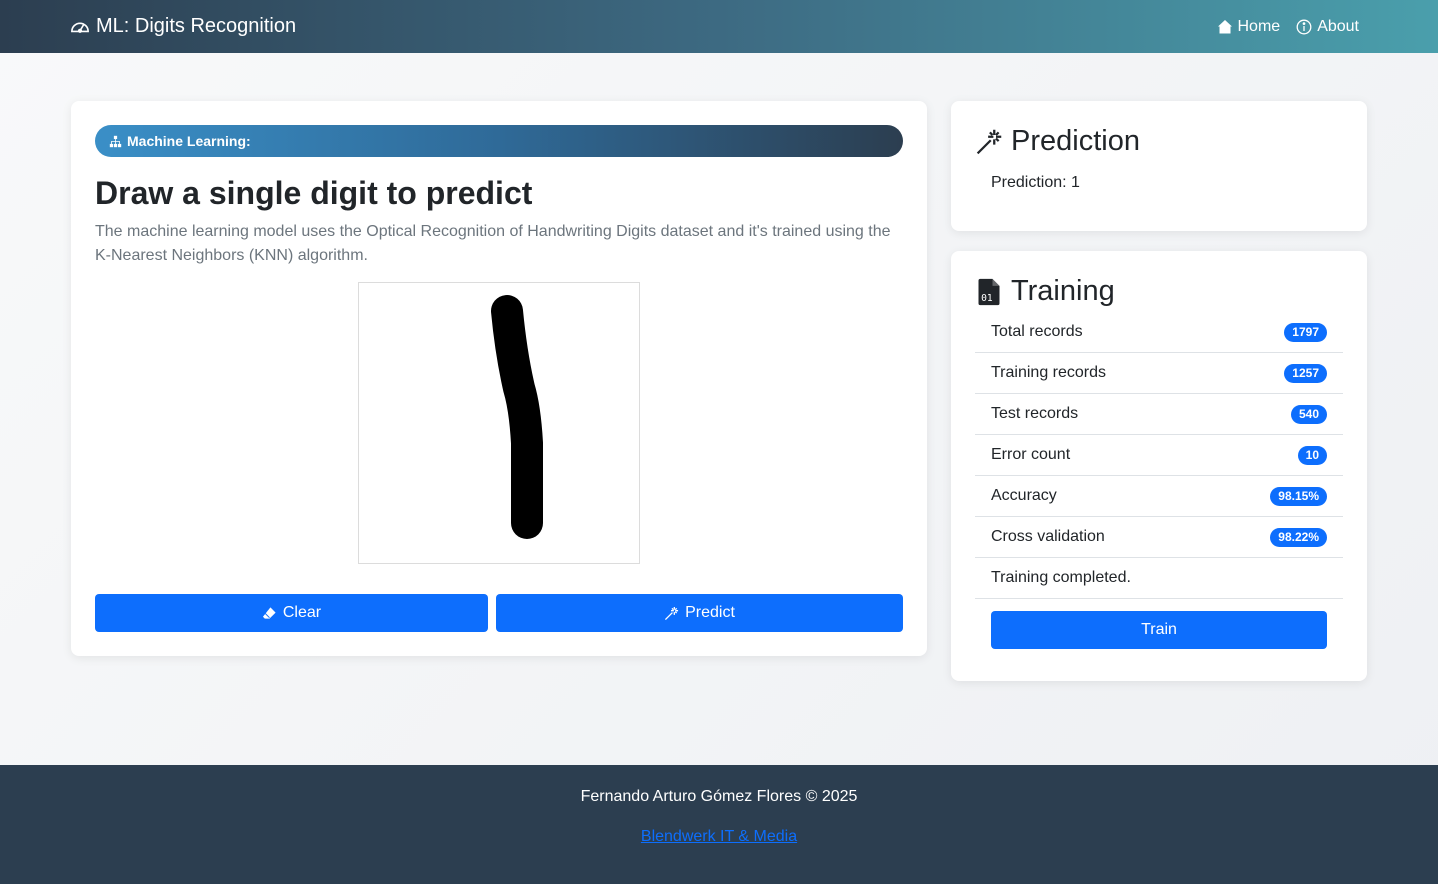  I want to click on training-status: Training completed., so click(1159, 578).